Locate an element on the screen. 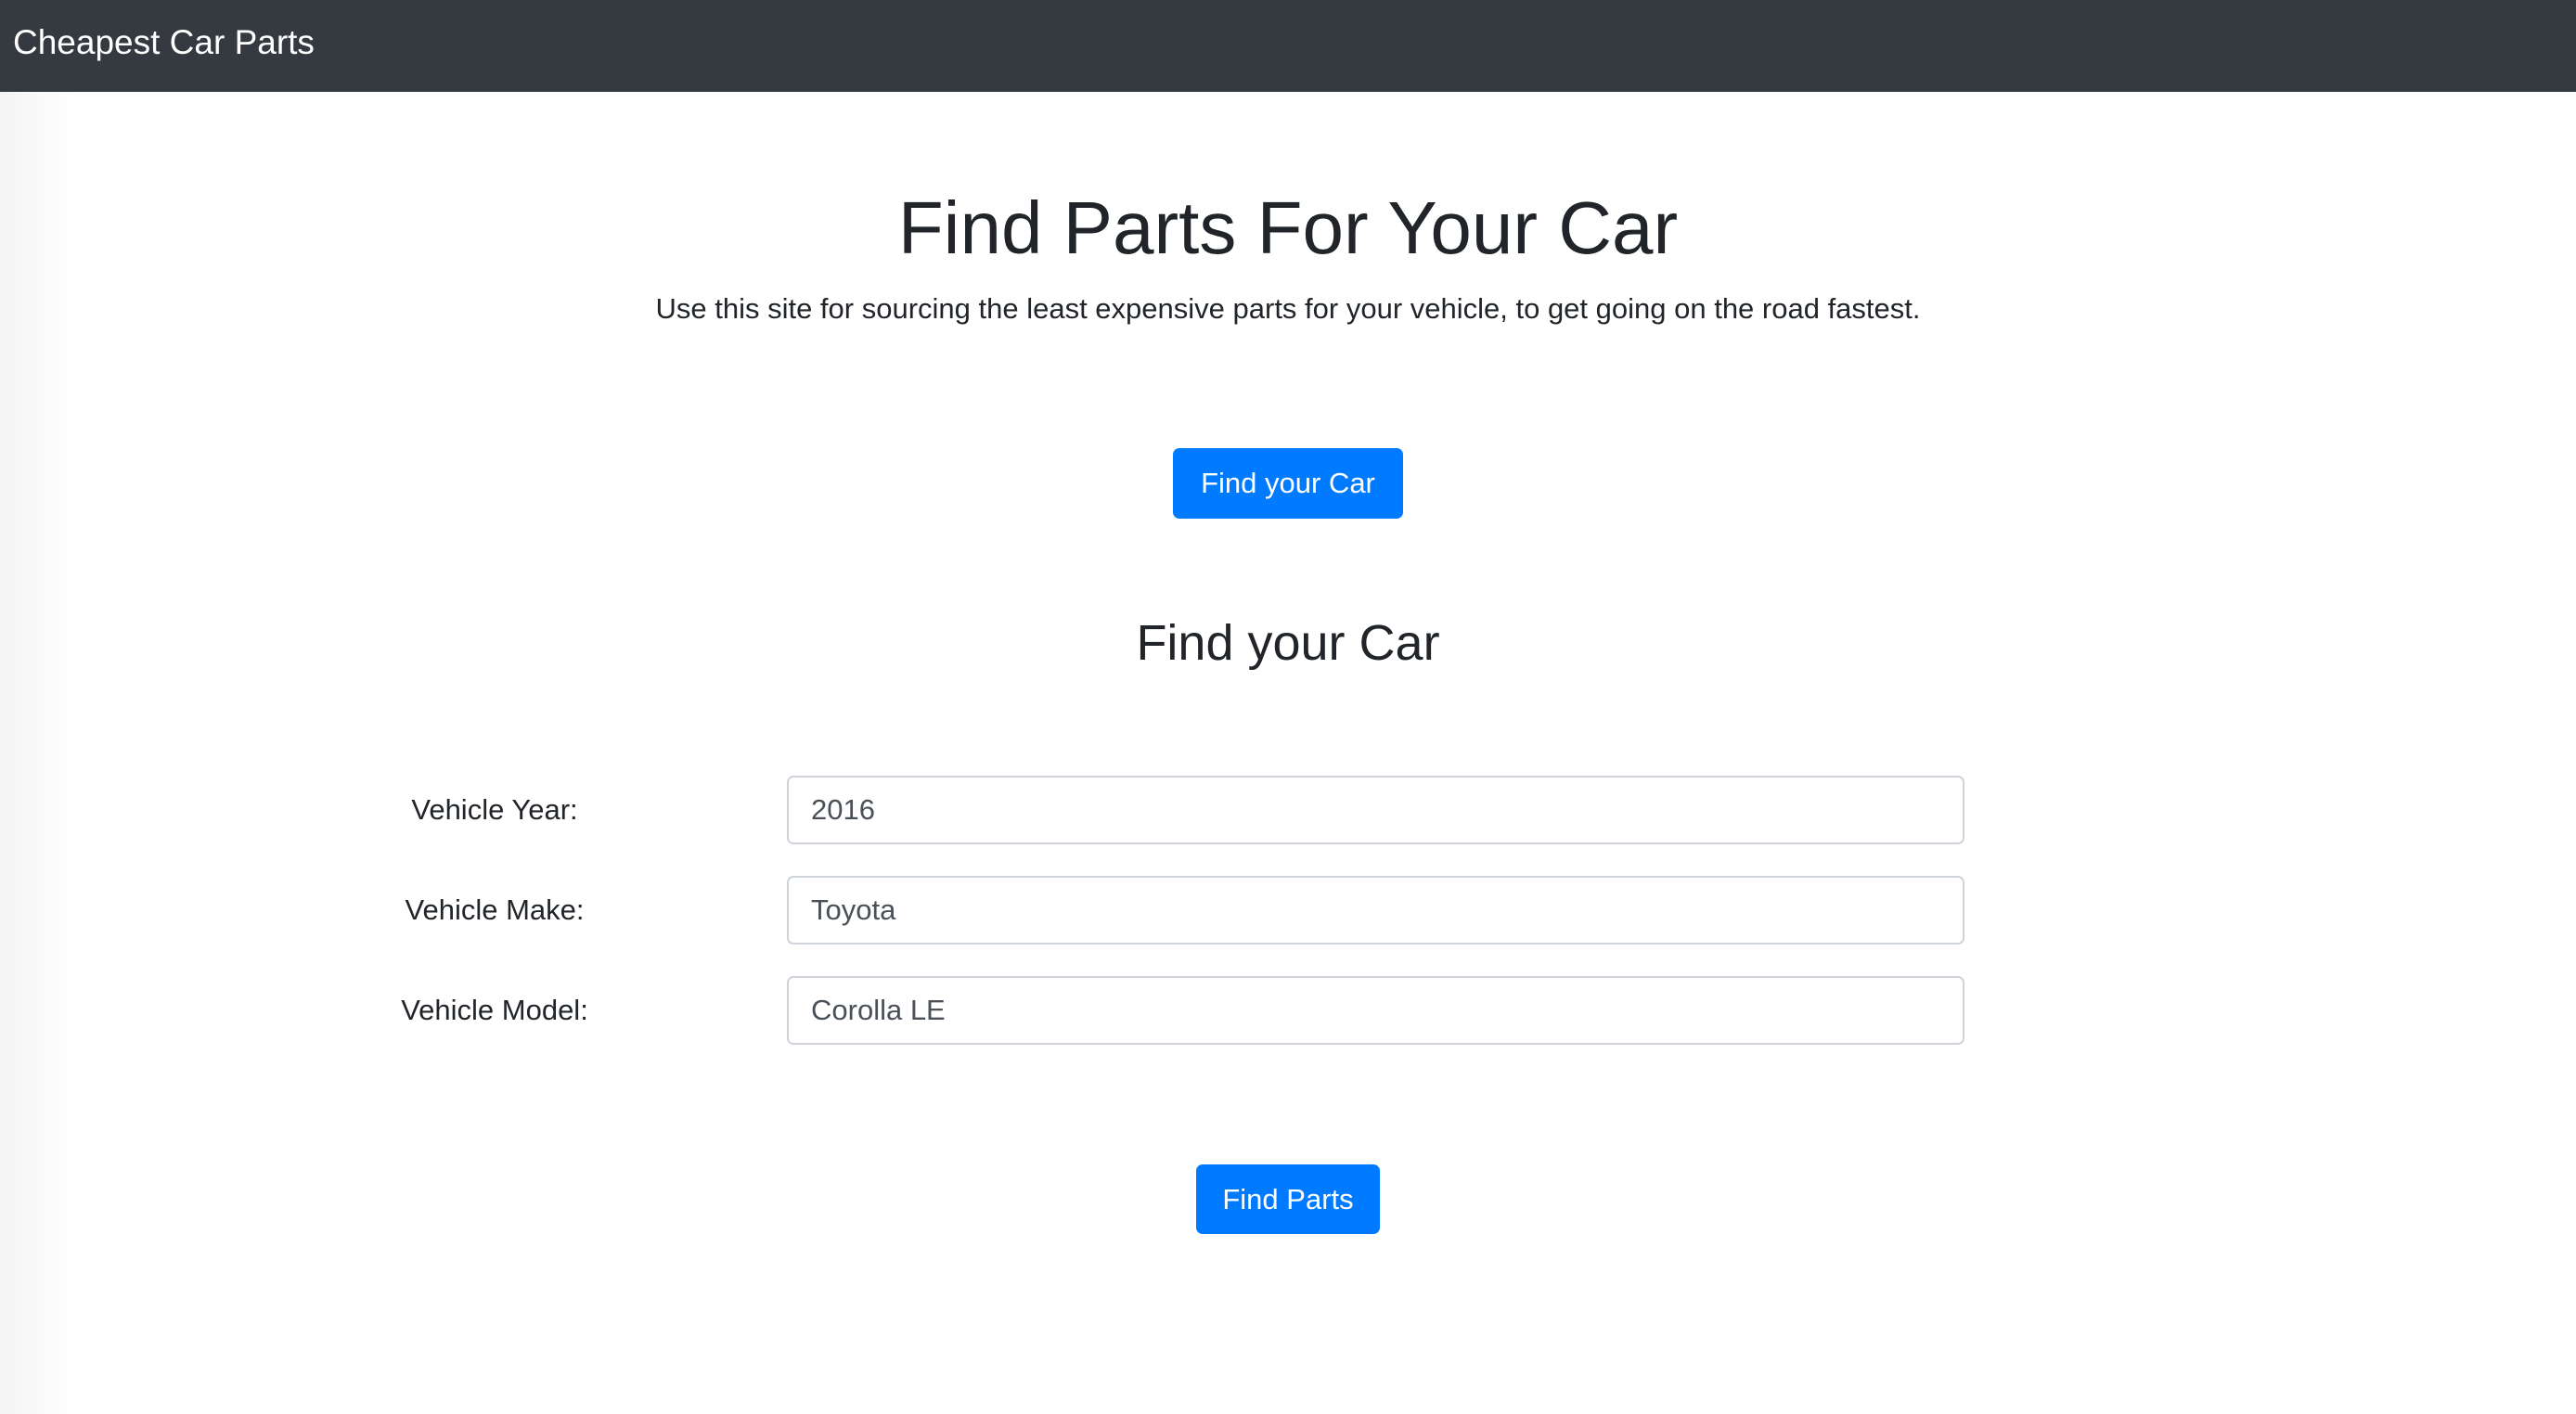  vehicle-model-label: Vehicle Model: is located at coordinates (495, 1010).